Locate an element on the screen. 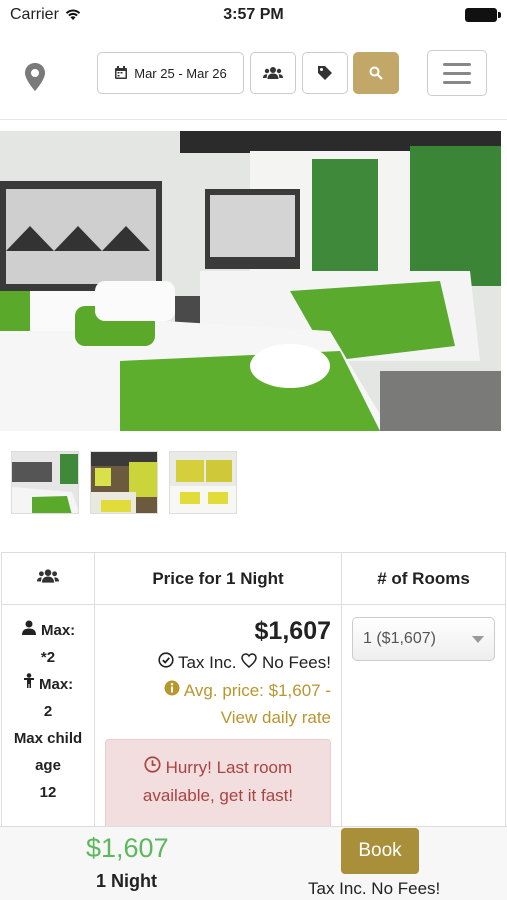 The image size is (507, 900). battery-icon is located at coordinates (483, 15).